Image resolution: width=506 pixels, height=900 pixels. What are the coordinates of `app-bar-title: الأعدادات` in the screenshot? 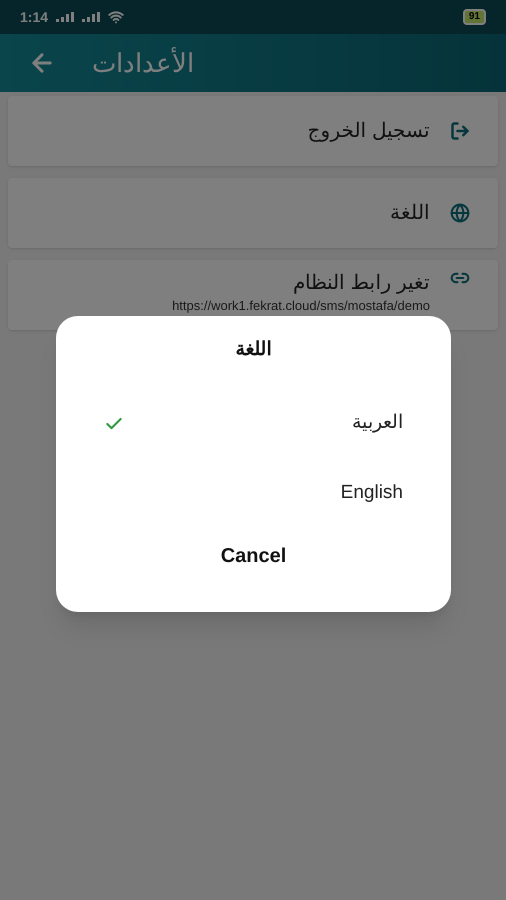 It's located at (143, 63).